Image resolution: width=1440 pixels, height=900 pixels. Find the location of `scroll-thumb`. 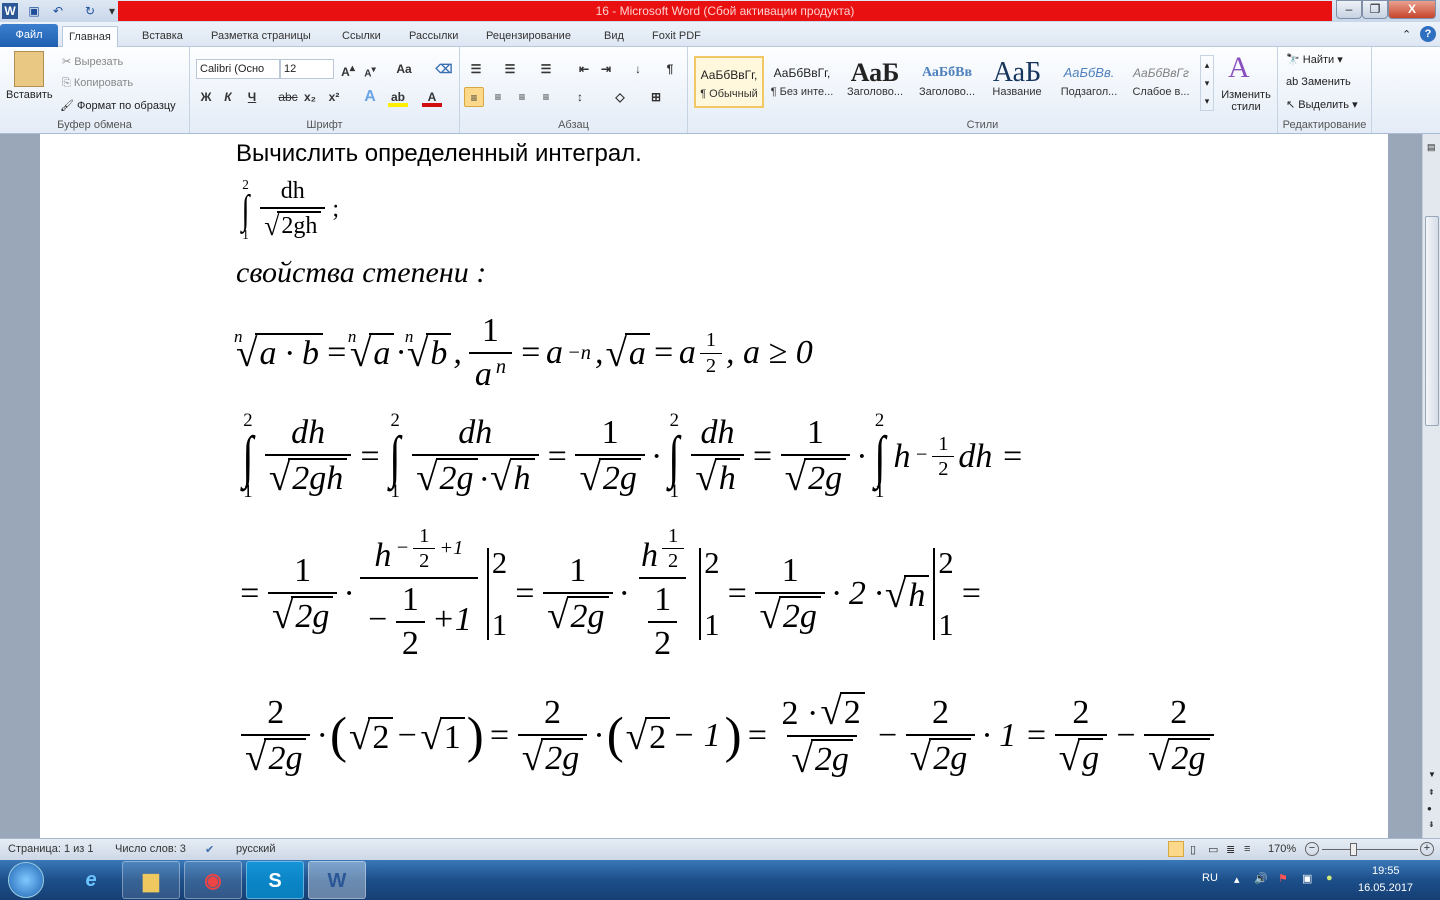

scroll-thumb is located at coordinates (1432, 321).